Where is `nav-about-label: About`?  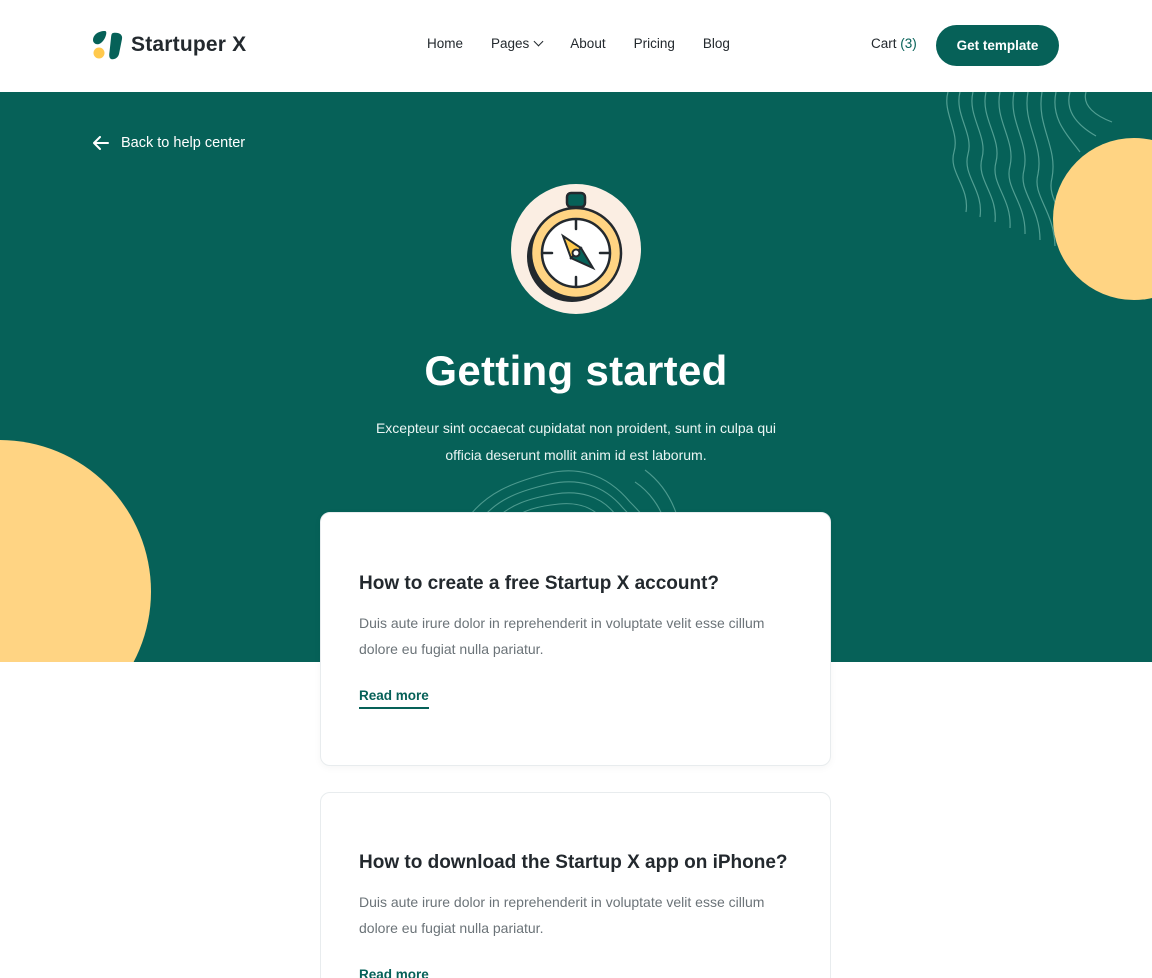 nav-about-label: About is located at coordinates (588, 43).